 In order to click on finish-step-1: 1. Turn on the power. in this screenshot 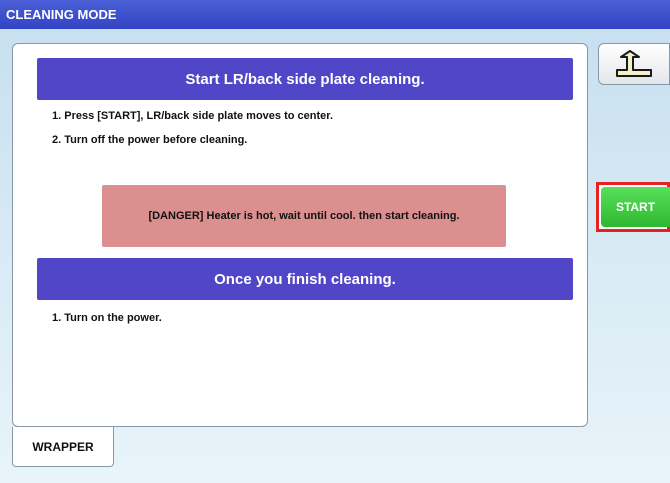, I will do `click(107, 318)`.